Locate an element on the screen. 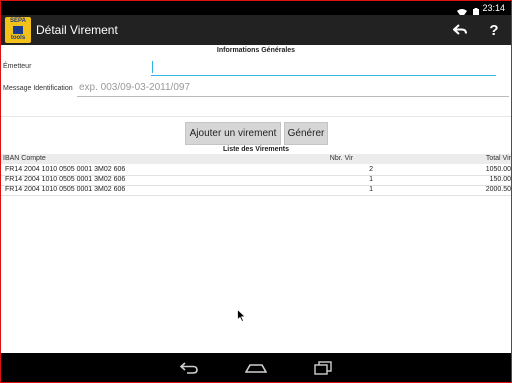 The image size is (512, 383). recents-icon is located at coordinates (323, 367).